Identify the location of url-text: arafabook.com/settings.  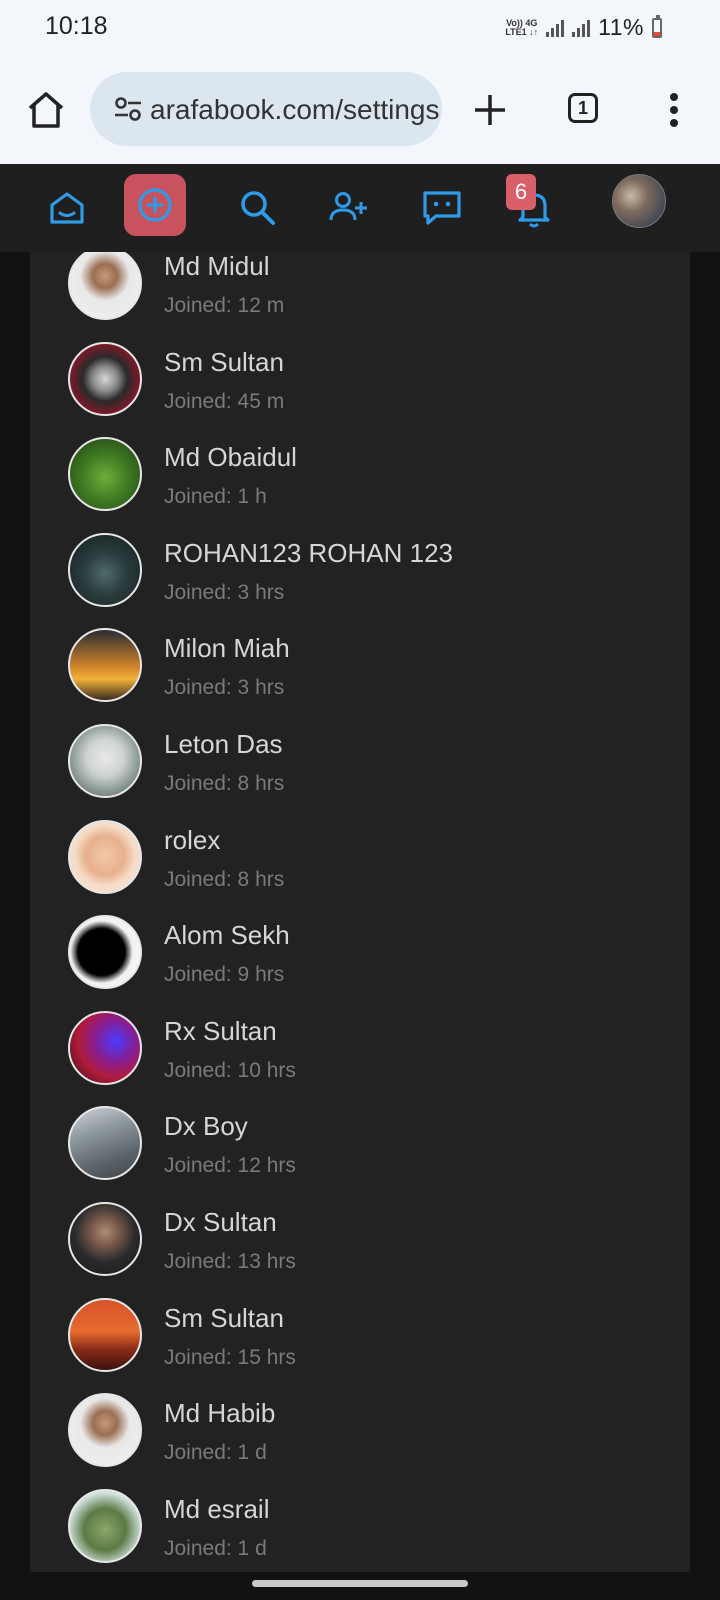
(295, 110).